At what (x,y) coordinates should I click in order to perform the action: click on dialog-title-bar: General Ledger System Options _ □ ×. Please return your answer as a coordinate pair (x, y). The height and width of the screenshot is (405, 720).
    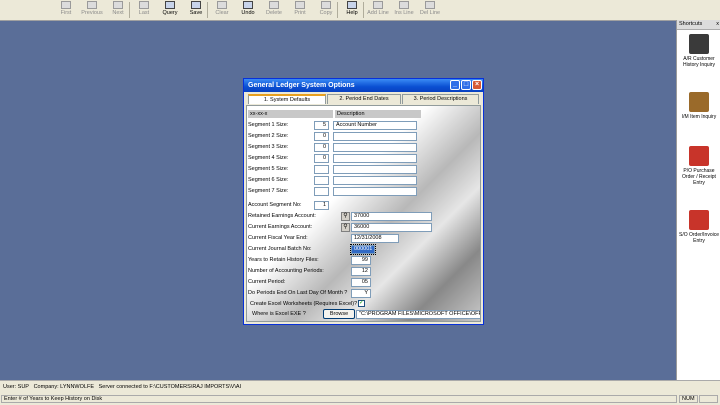
    Looking at the image, I should click on (363, 85).